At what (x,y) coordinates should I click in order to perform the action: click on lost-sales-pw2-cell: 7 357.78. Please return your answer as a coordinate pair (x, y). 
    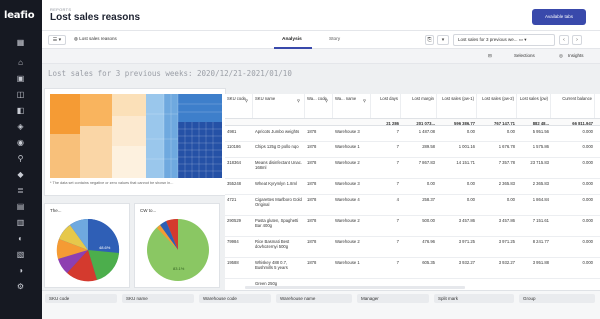
    Looking at the image, I should click on (496, 162).